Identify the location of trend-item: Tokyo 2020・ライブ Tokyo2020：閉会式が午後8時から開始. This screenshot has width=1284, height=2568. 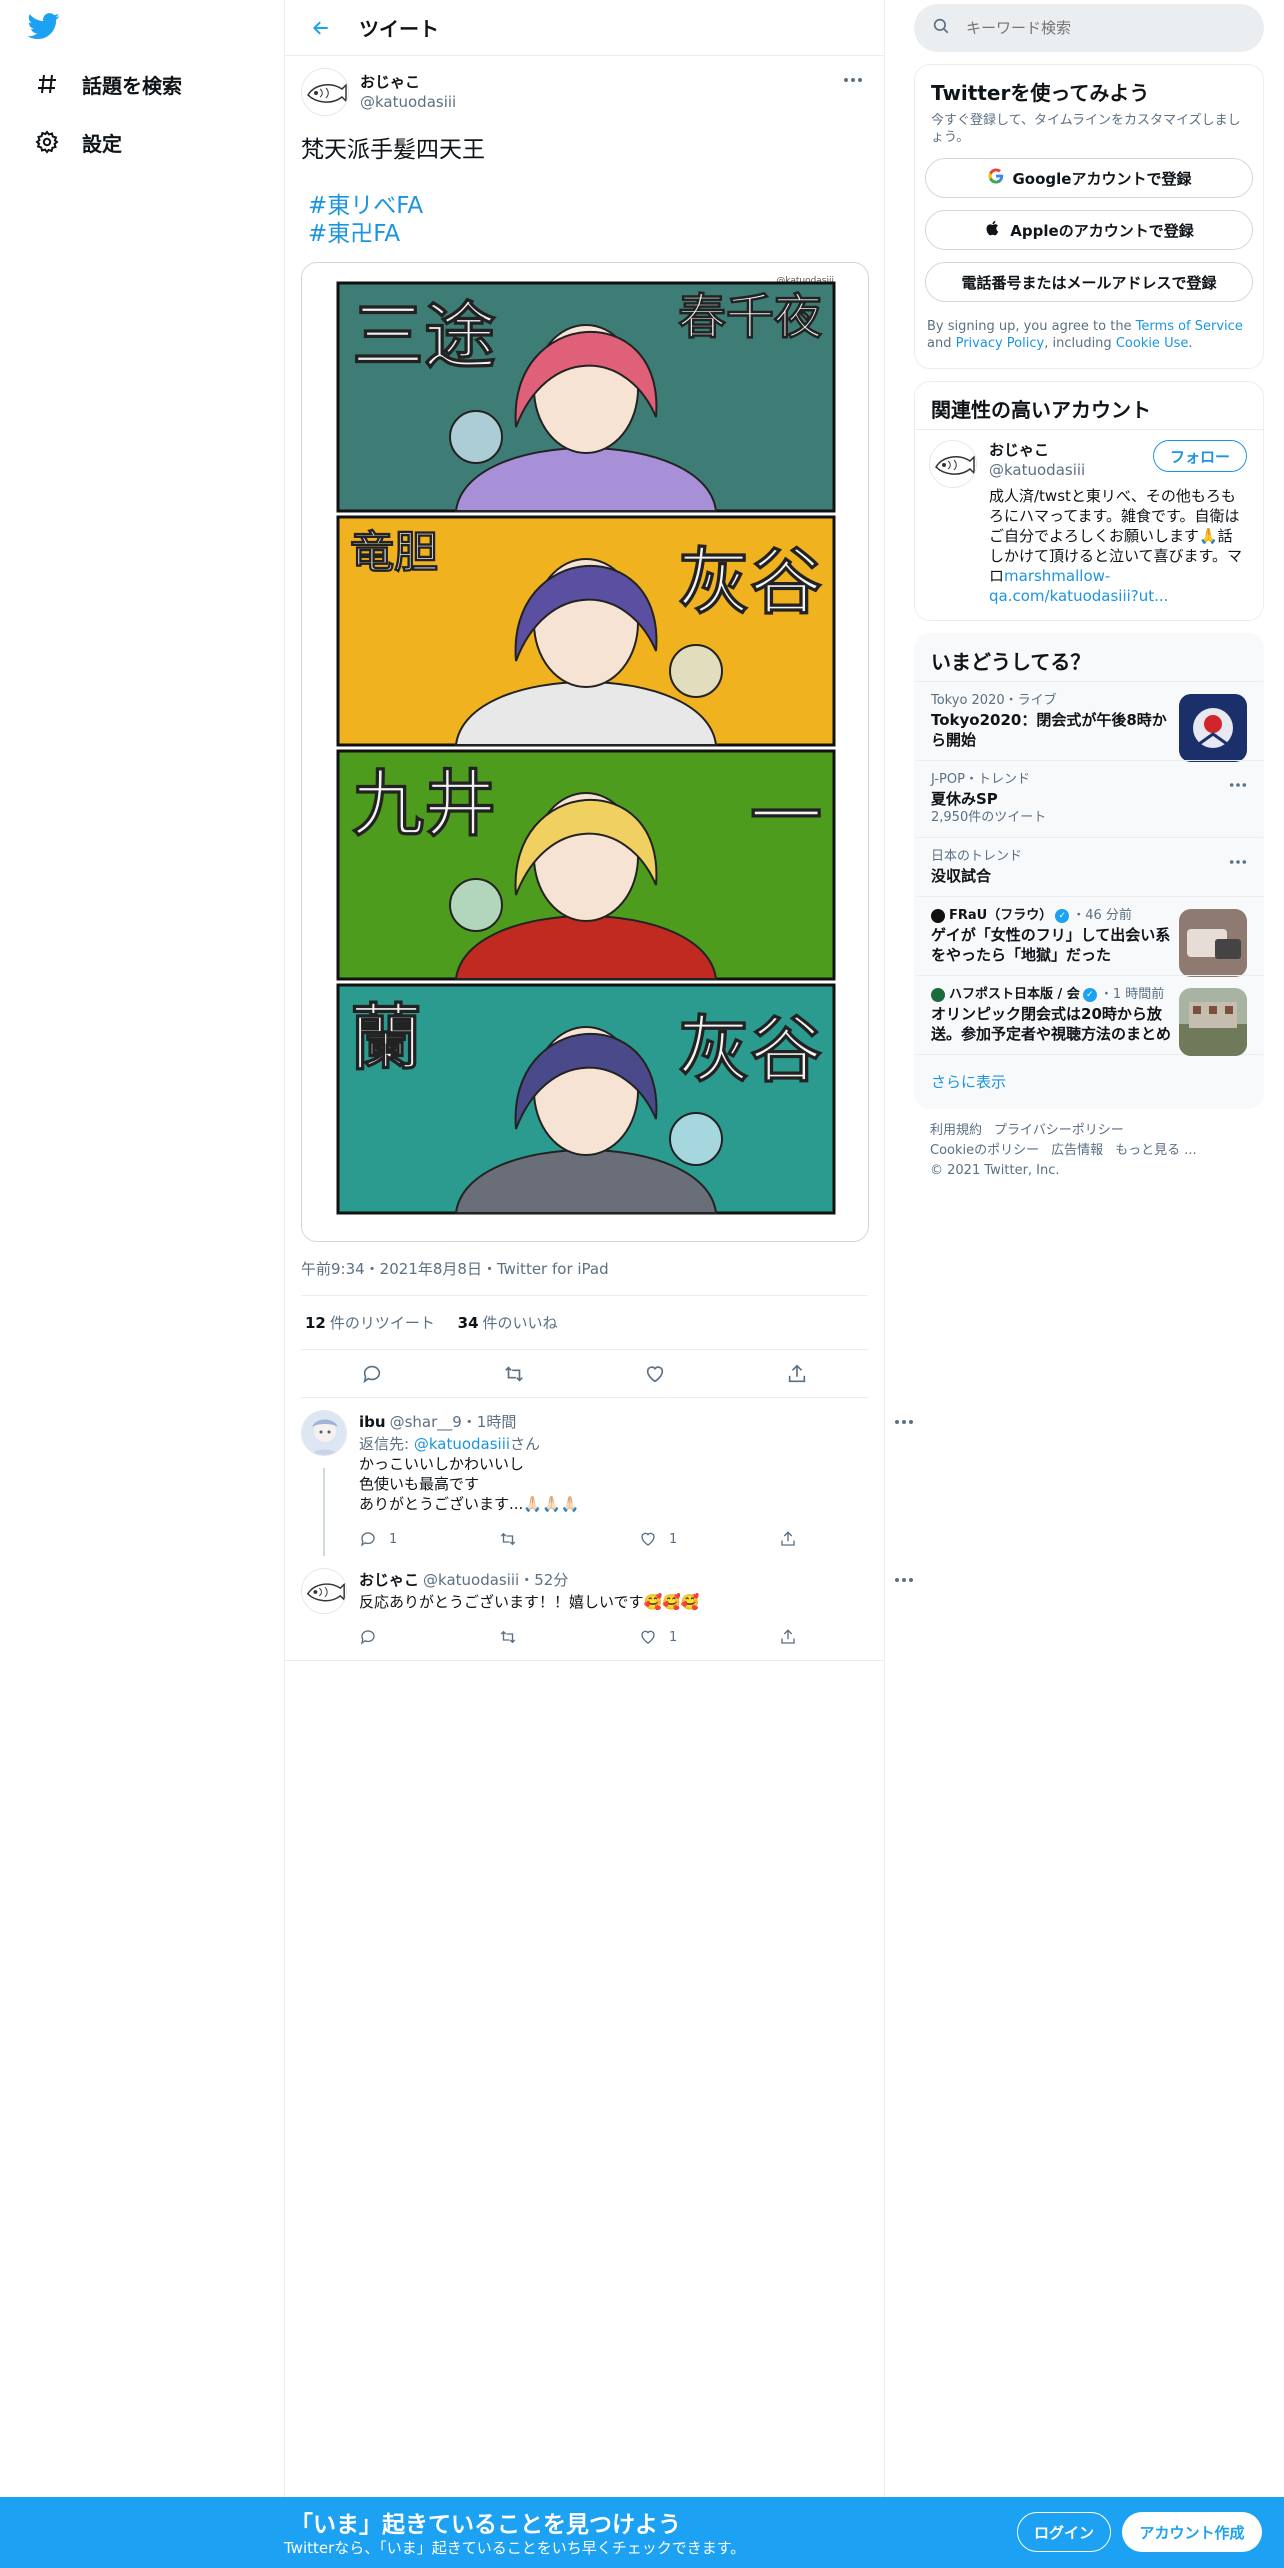
(1089, 721).